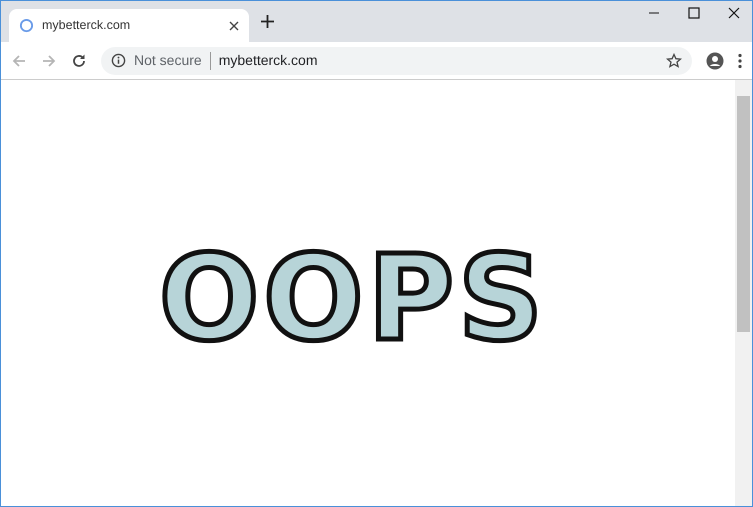 The width and height of the screenshot is (753, 507). I want to click on url-text: mybetterck.com, so click(268, 60).